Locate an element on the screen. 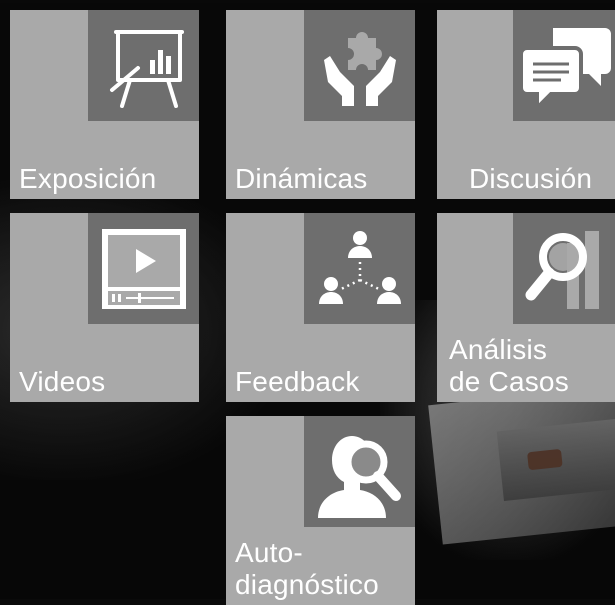 The height and width of the screenshot is (605, 615). tile-videos: Videos is located at coordinates (104, 307).